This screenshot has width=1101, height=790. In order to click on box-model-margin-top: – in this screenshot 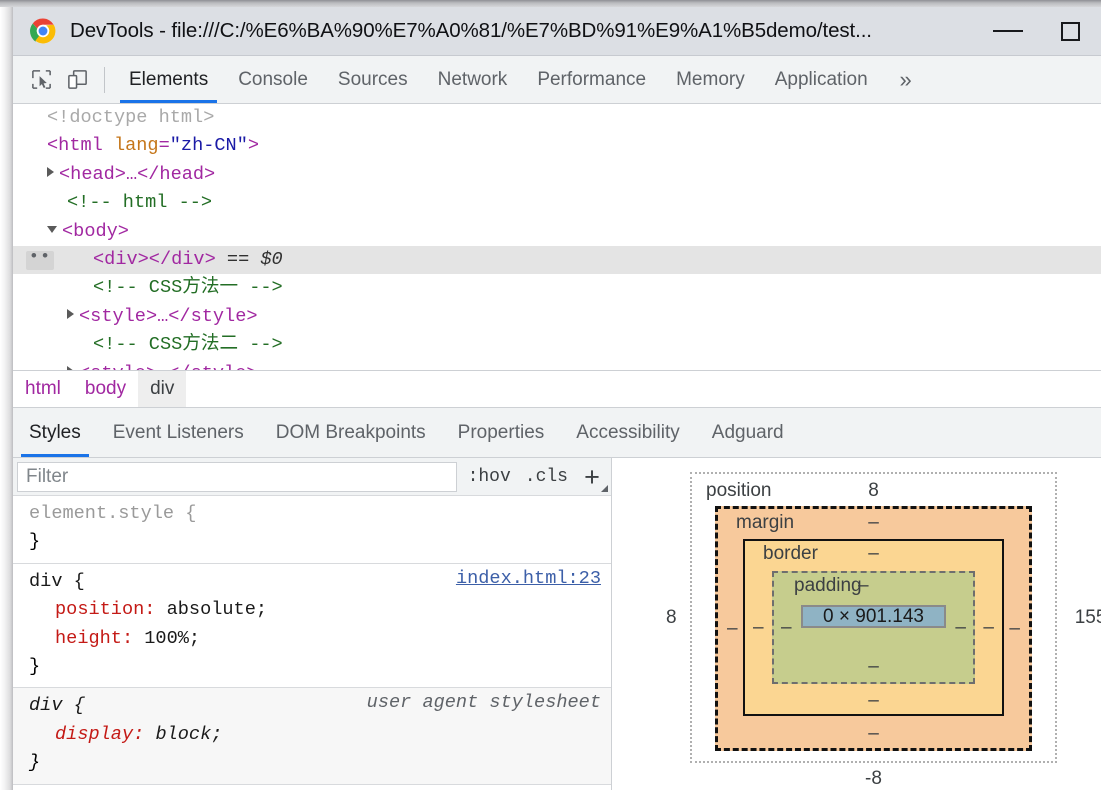, I will do `click(873, 523)`.